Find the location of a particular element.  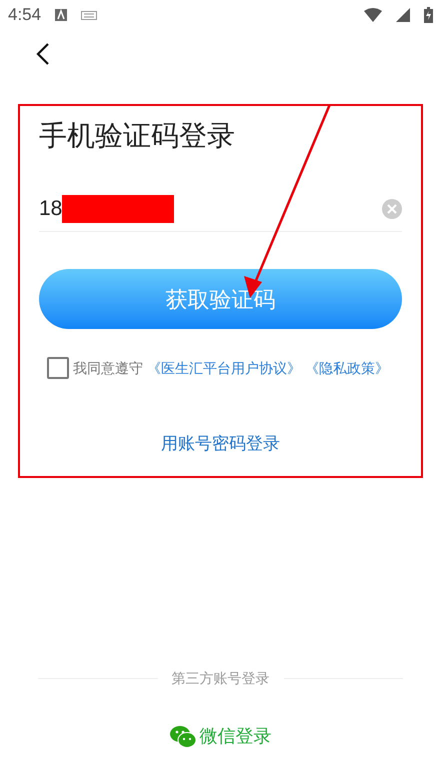

page-title: 手机验证码登录 is located at coordinates (137, 136).